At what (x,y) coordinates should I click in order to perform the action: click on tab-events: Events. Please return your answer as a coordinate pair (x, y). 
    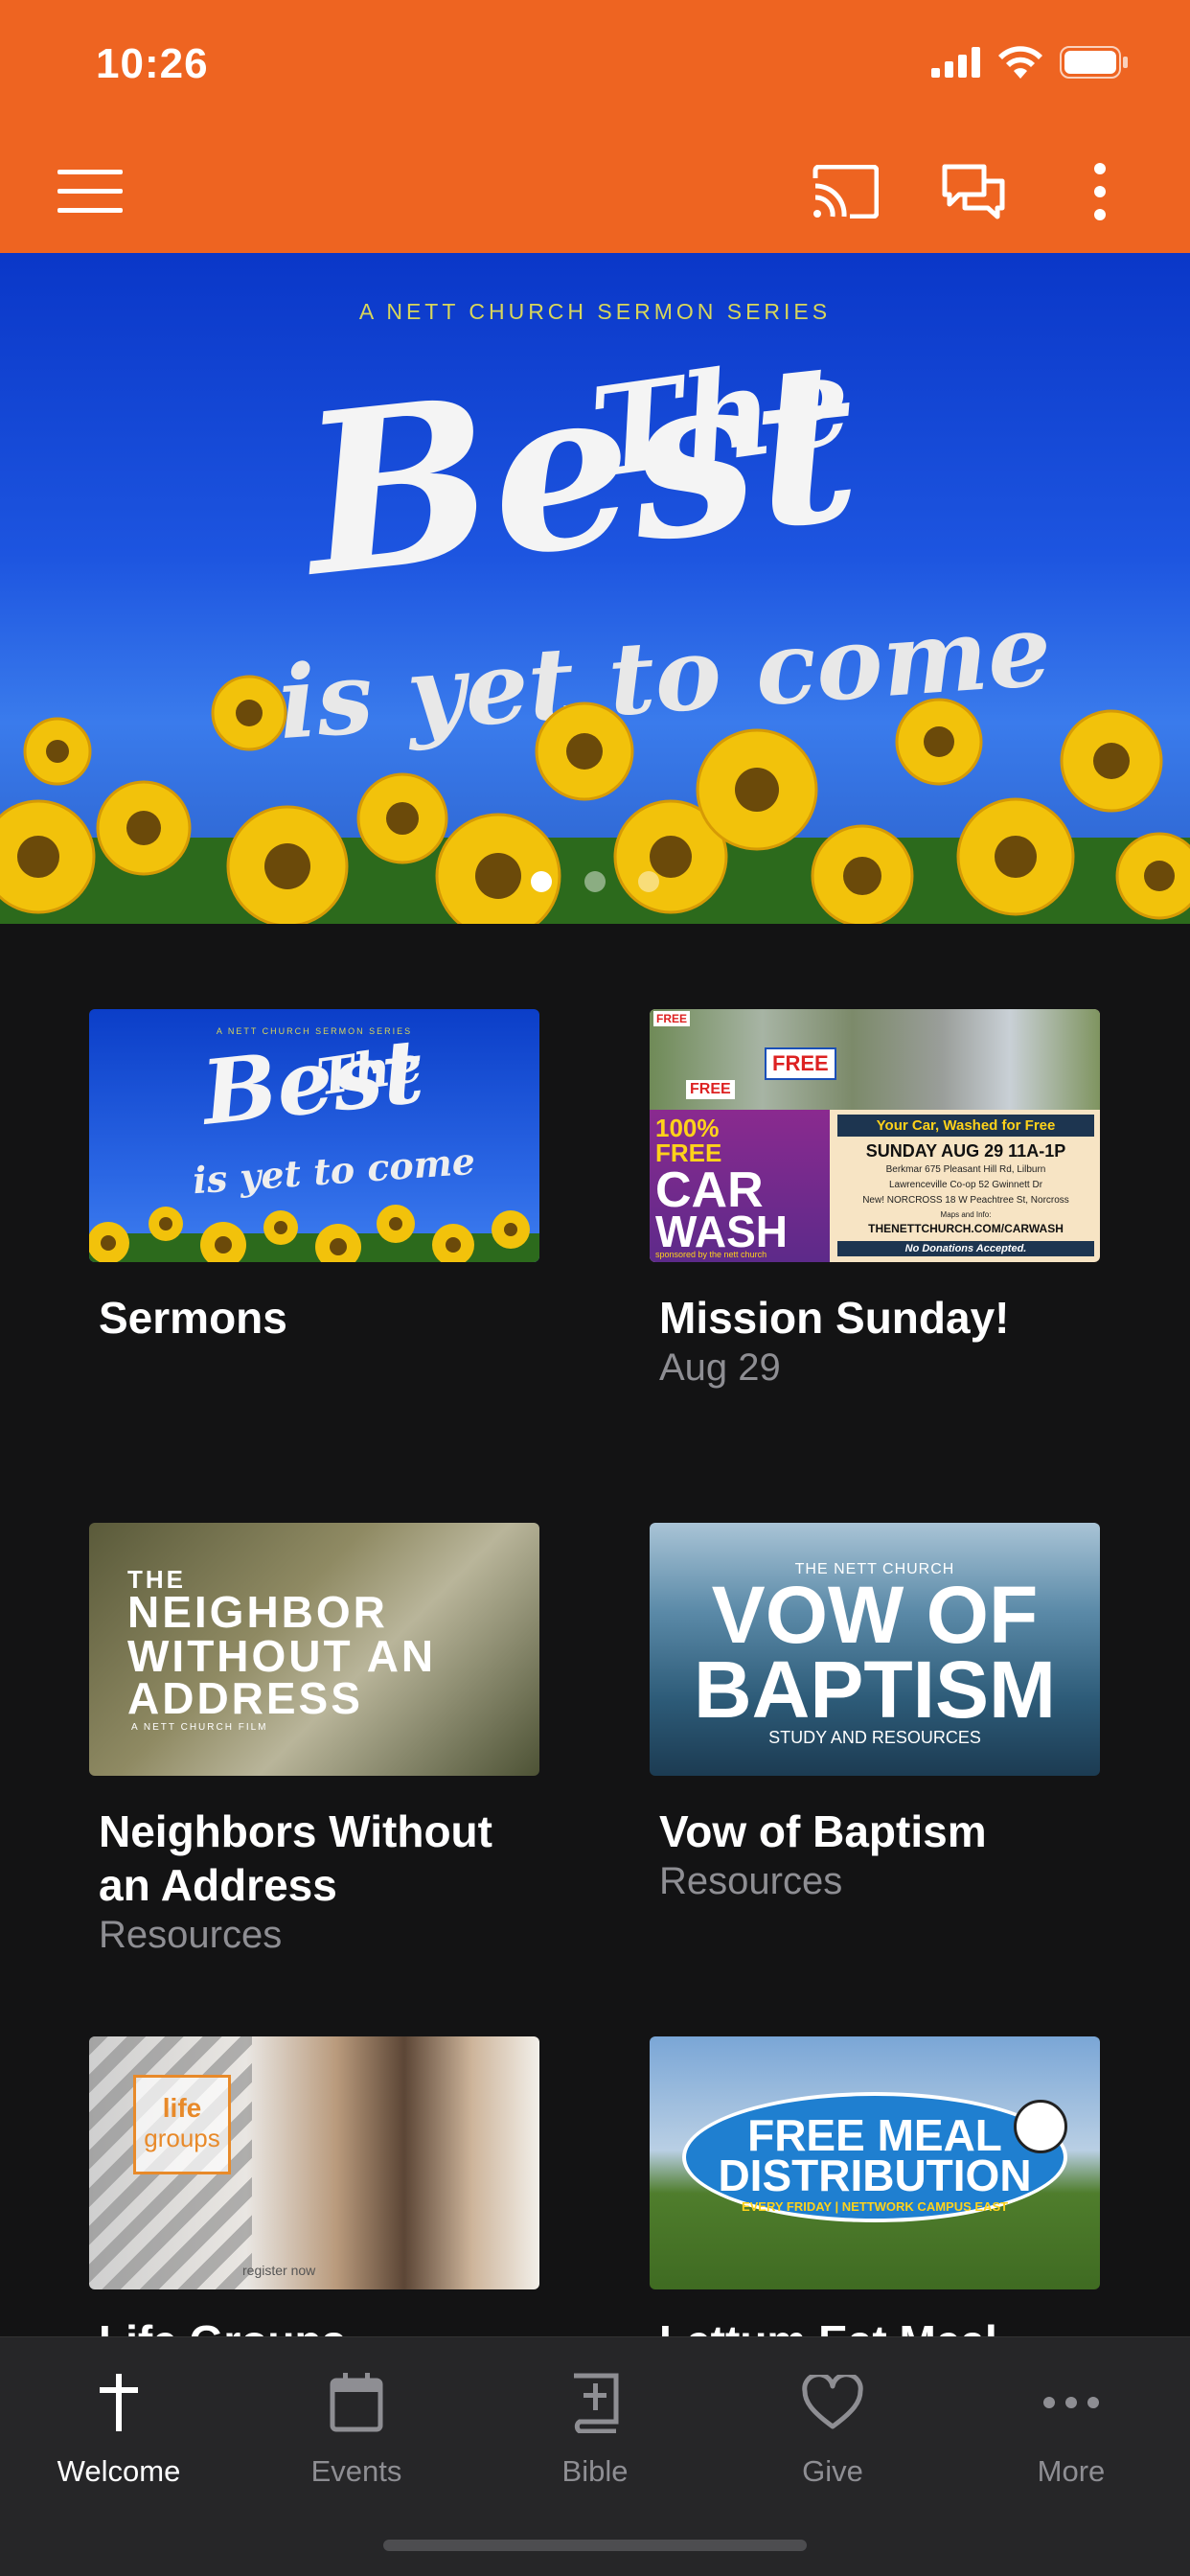
    Looking at the image, I should click on (357, 2431).